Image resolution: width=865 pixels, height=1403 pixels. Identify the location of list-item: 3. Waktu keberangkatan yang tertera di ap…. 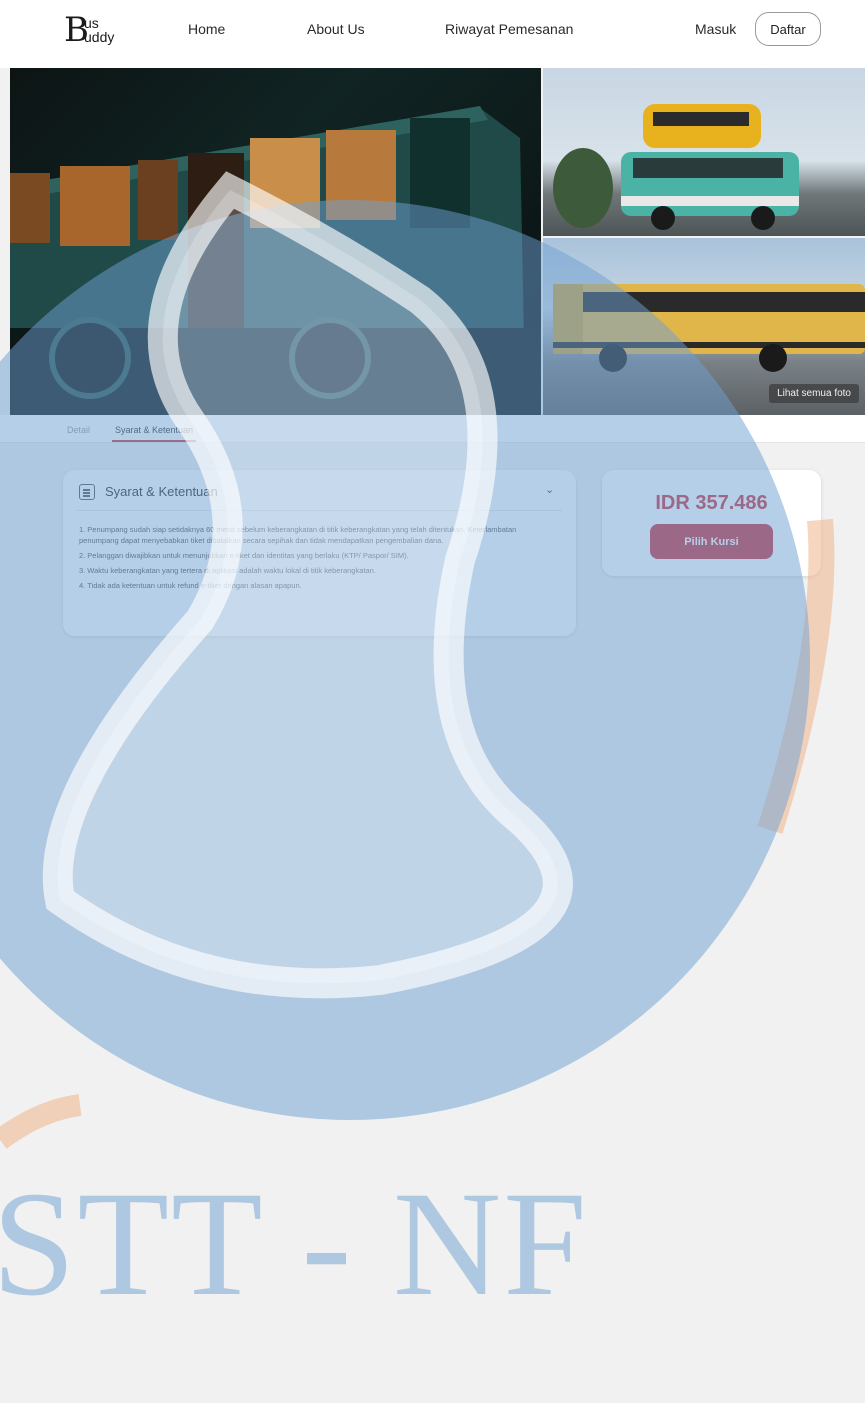
(227, 570).